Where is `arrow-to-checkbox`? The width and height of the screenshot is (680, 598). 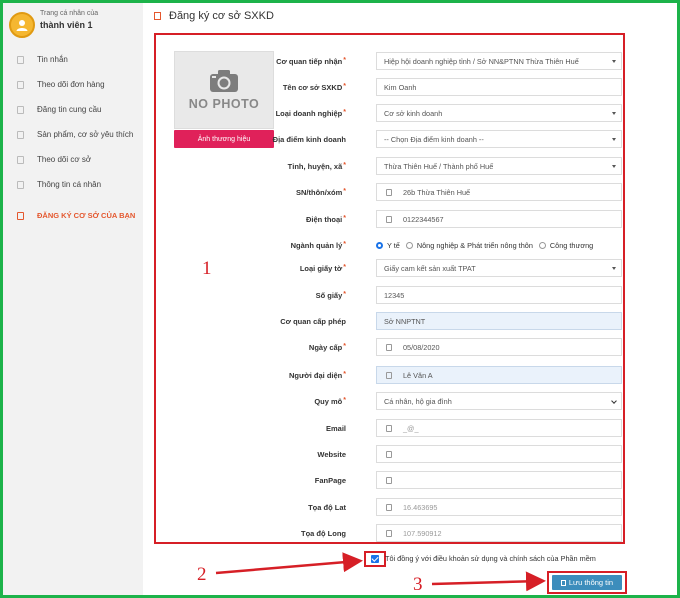
arrow-to-checkbox is located at coordinates (289, 563).